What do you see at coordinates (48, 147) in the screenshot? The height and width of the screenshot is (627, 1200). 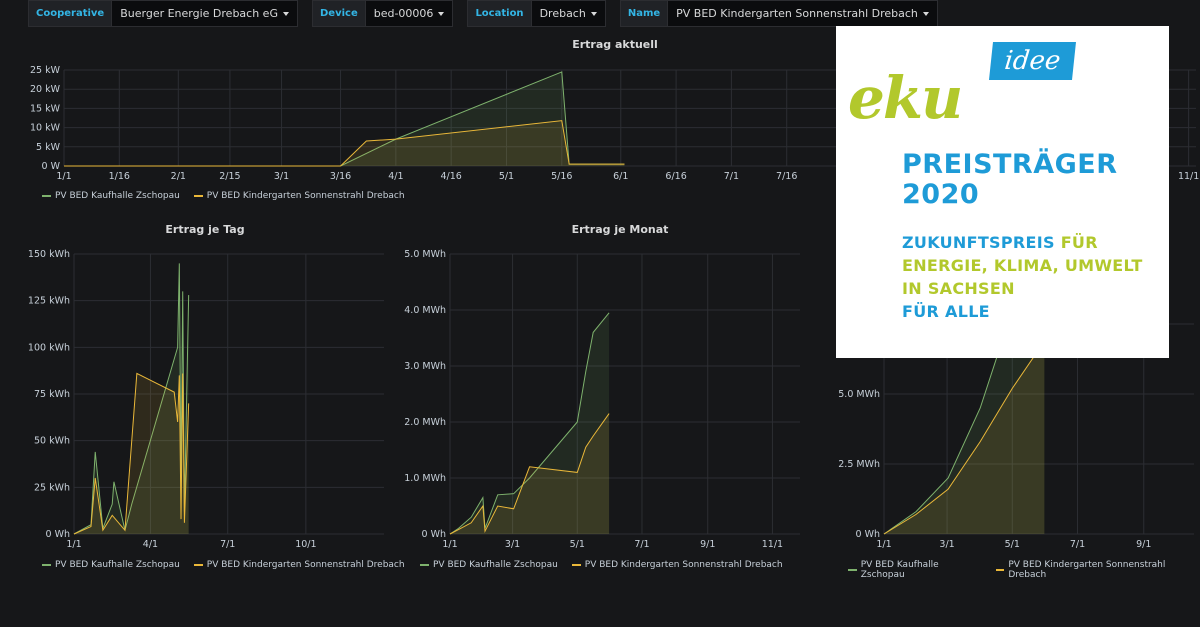 I see `y-tick-label: 5 kW` at bounding box center [48, 147].